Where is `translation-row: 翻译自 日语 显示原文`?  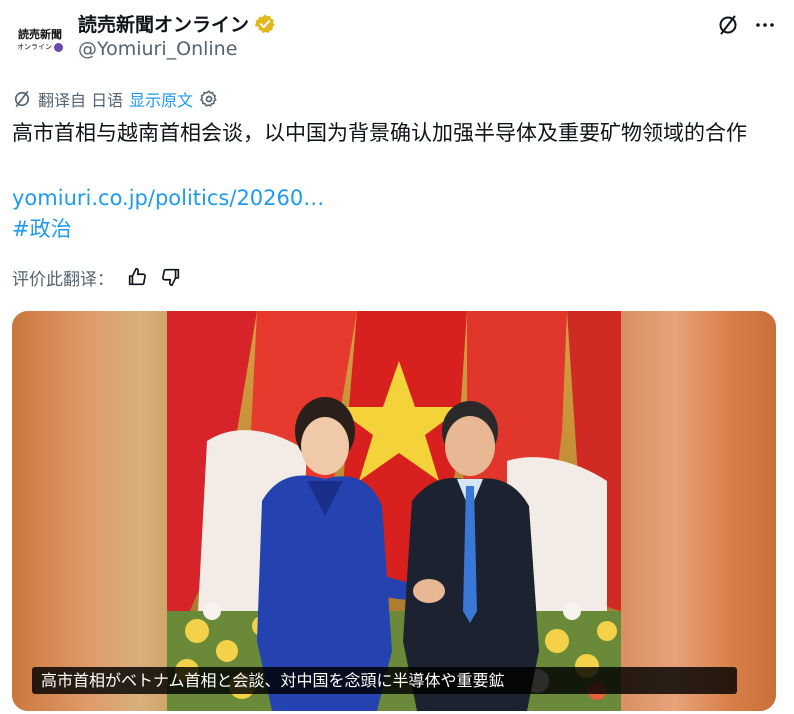
translation-row: 翻译自 日语 显示原文 is located at coordinates (115, 99).